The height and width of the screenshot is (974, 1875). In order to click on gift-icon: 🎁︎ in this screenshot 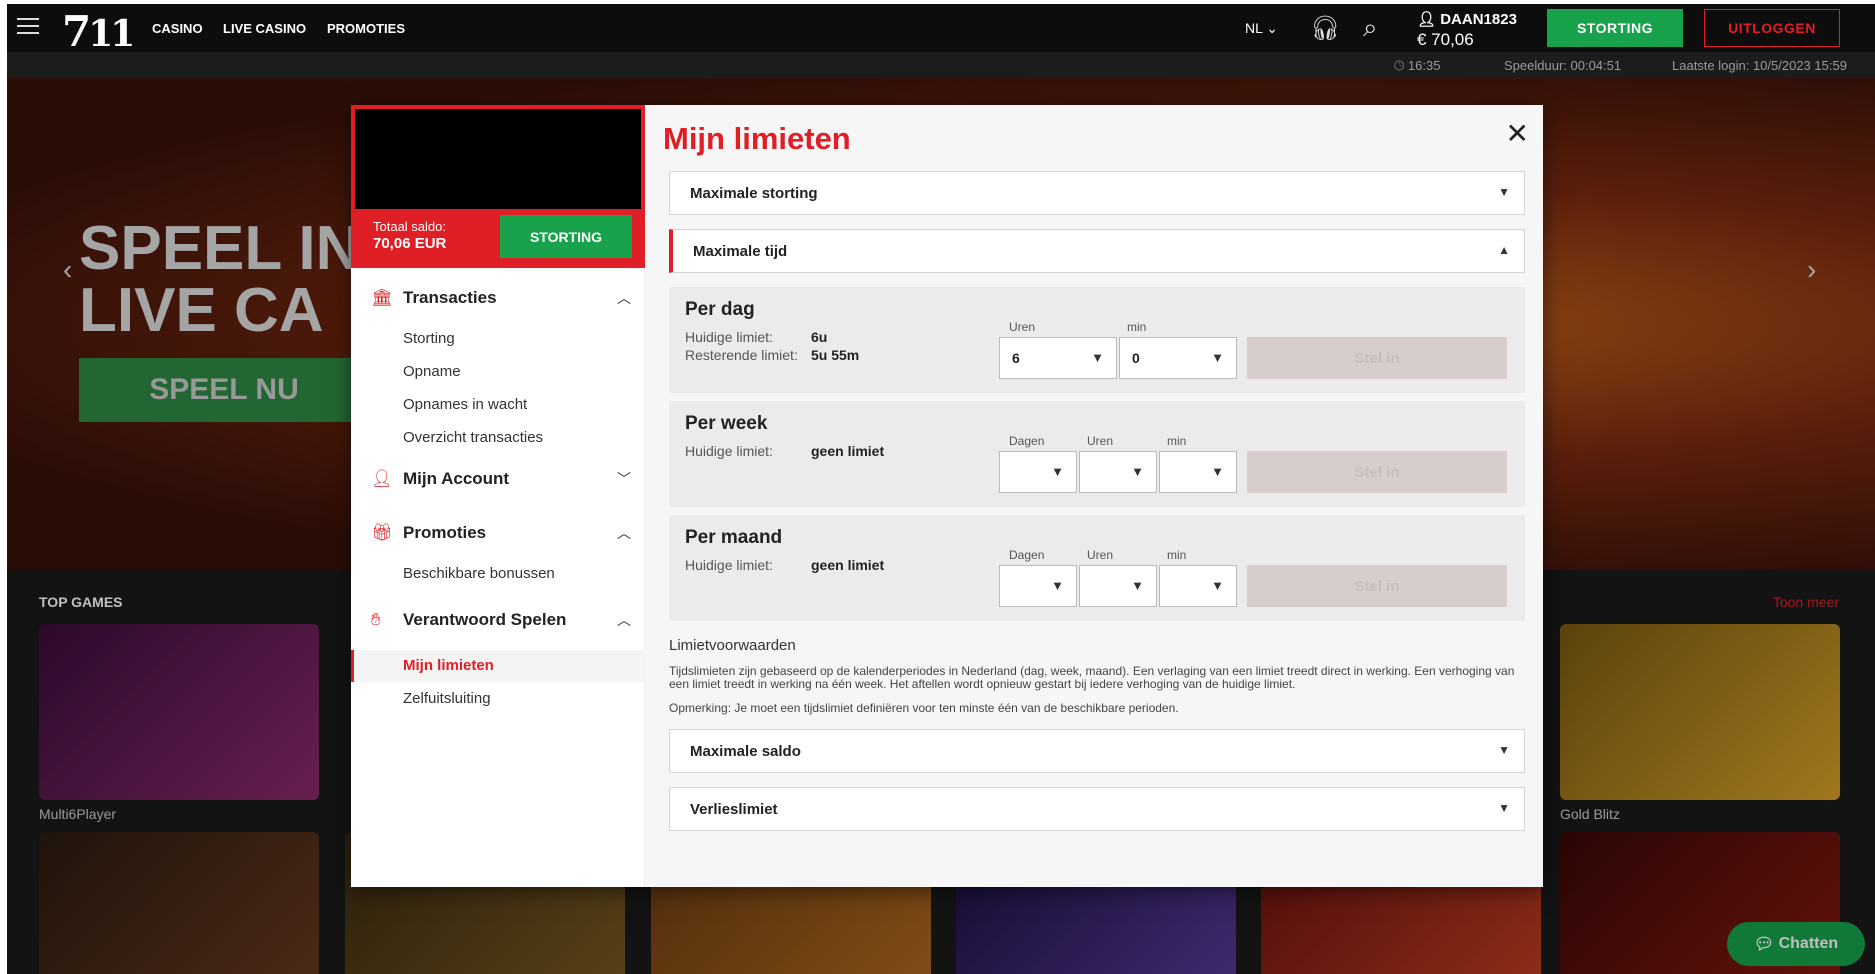, I will do `click(382, 532)`.